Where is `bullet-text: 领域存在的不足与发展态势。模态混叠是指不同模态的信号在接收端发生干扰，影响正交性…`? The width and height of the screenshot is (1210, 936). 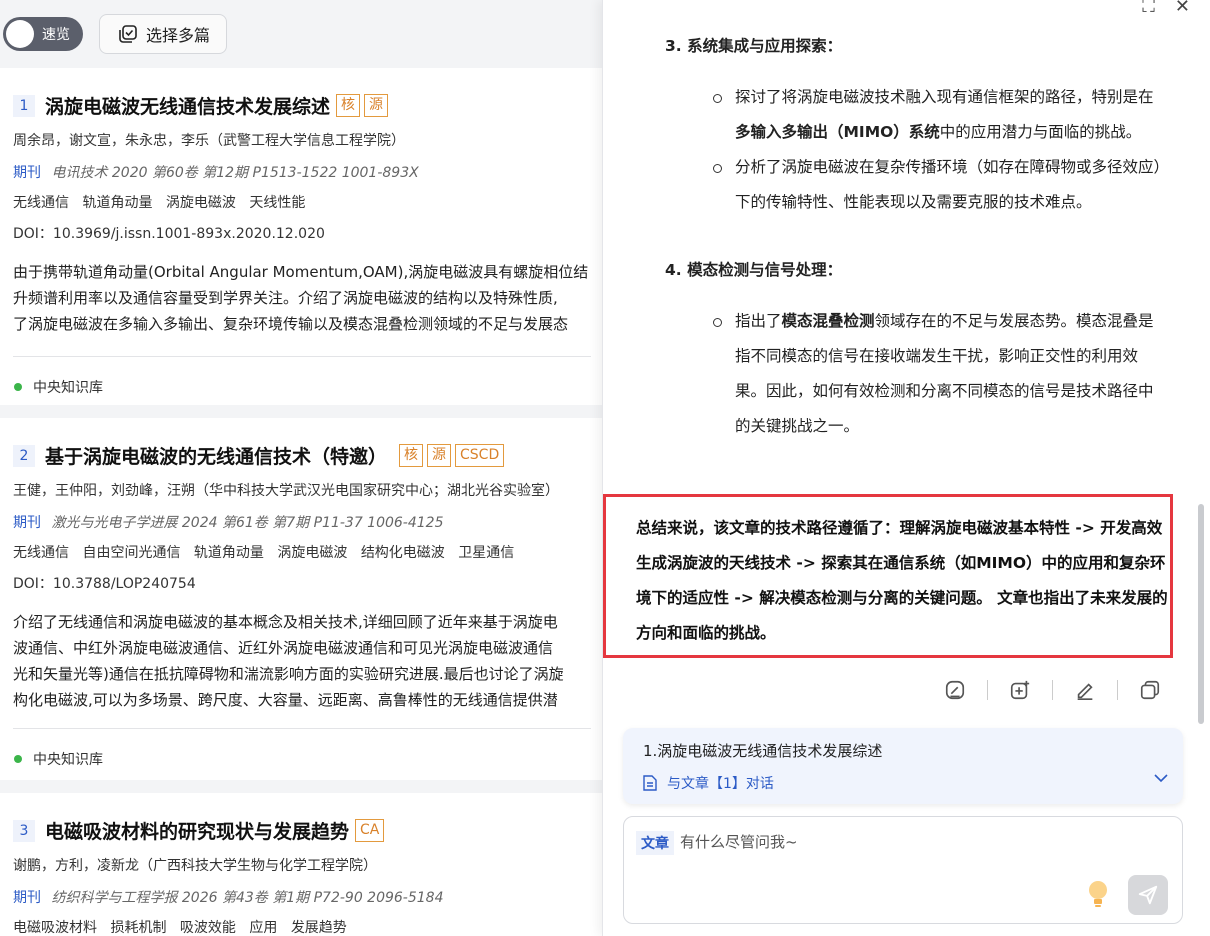 bullet-text: 领域存在的不足与发展态势。模态混叠是指不同模态的信号在接收端发生干扰，影响正交性… is located at coordinates (944, 373).